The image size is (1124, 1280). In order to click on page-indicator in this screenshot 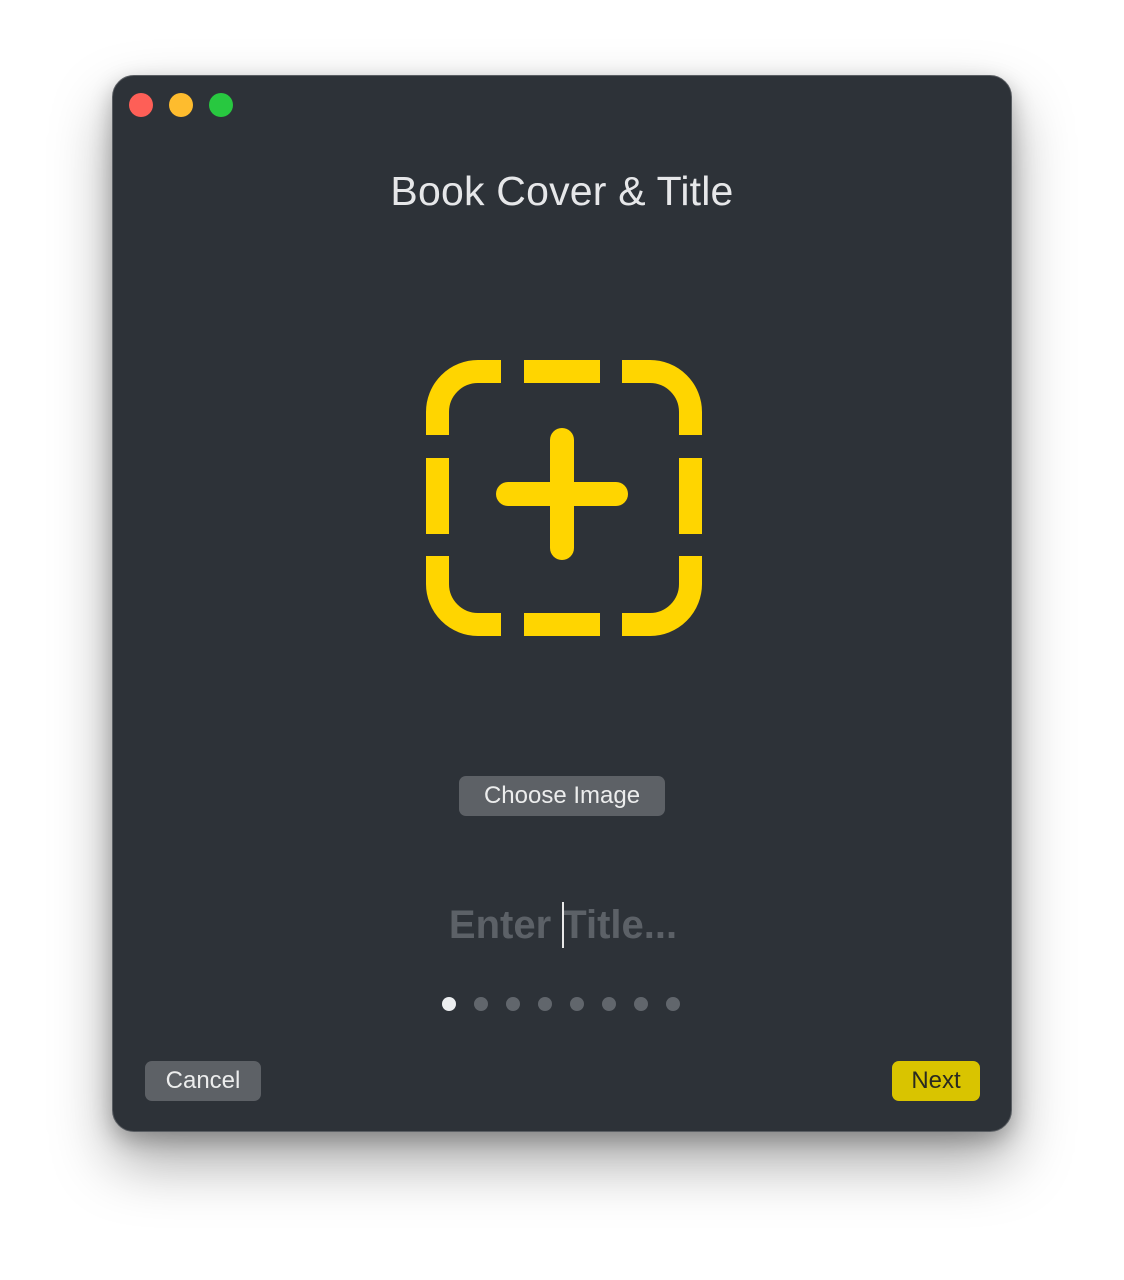, I will do `click(561, 1005)`.